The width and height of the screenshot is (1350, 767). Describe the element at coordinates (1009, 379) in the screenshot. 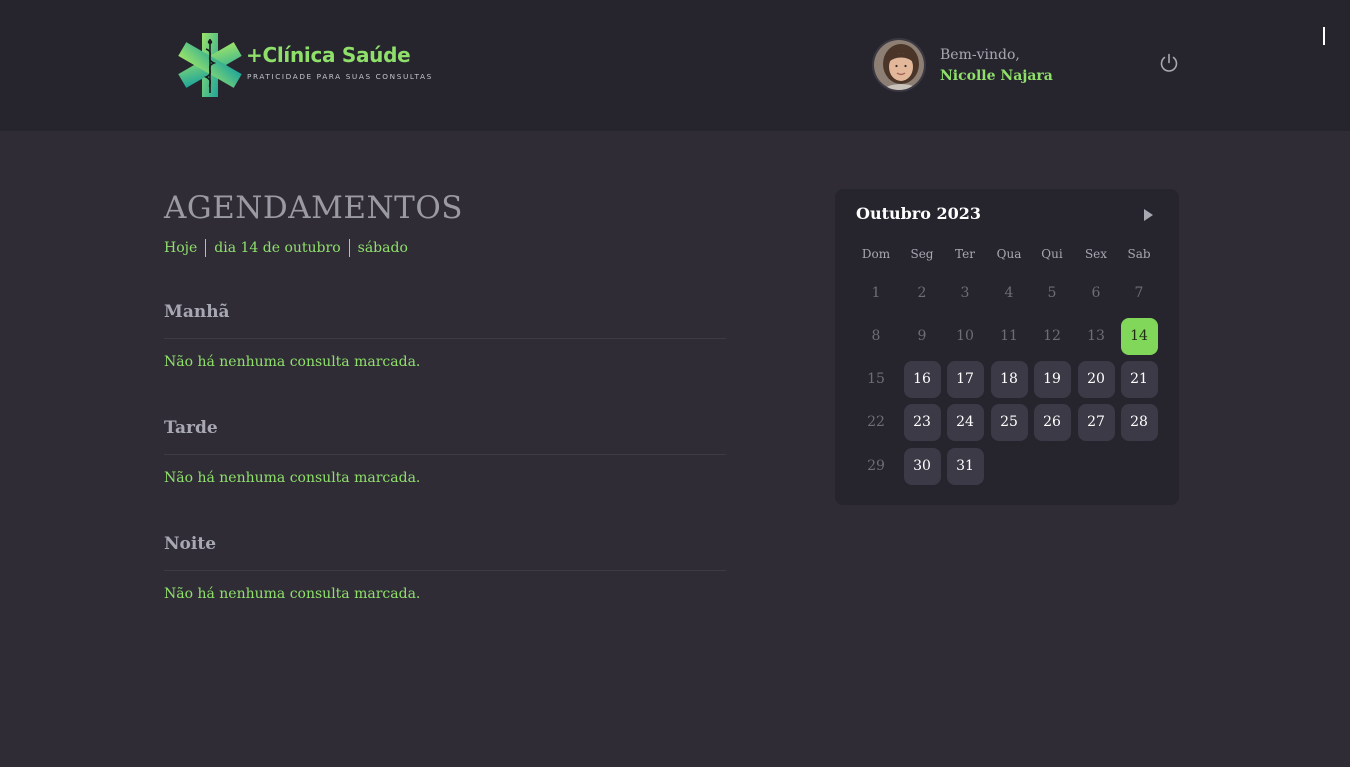

I see `calendar-day: 18` at that location.